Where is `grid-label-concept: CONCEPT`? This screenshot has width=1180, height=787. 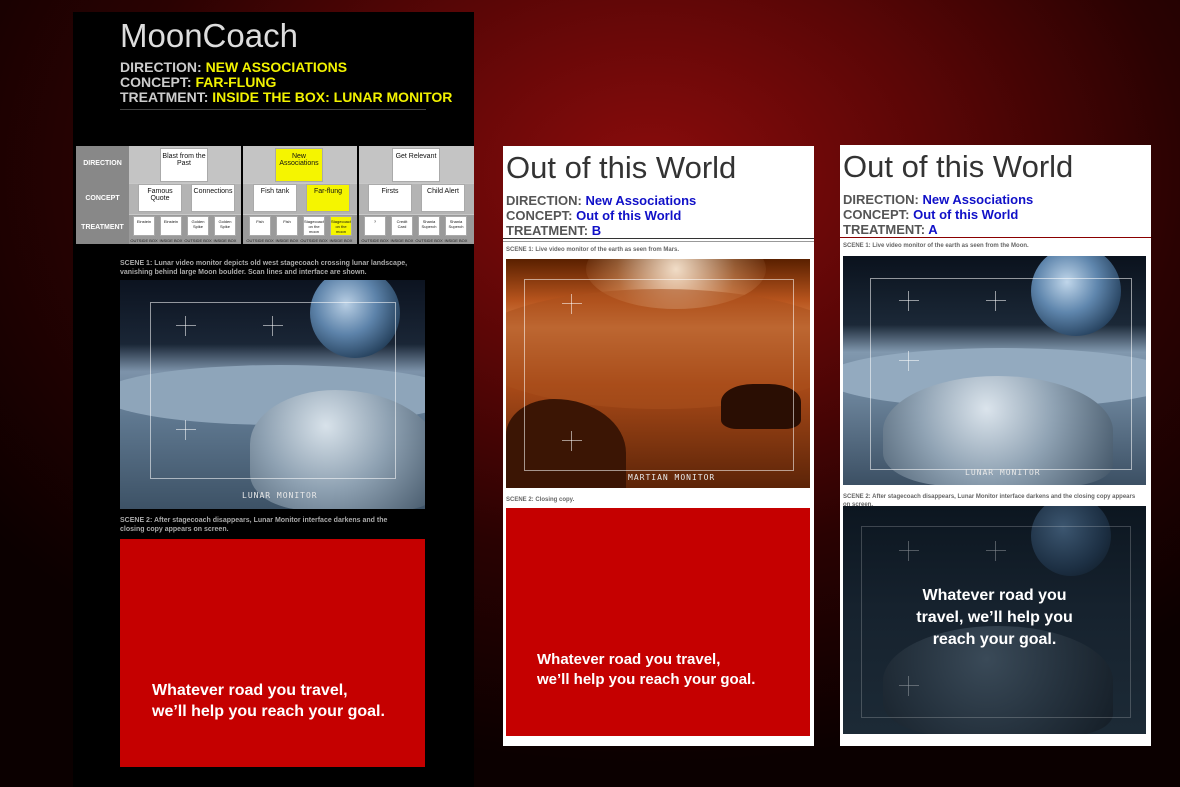 grid-label-concept: CONCEPT is located at coordinates (102, 198).